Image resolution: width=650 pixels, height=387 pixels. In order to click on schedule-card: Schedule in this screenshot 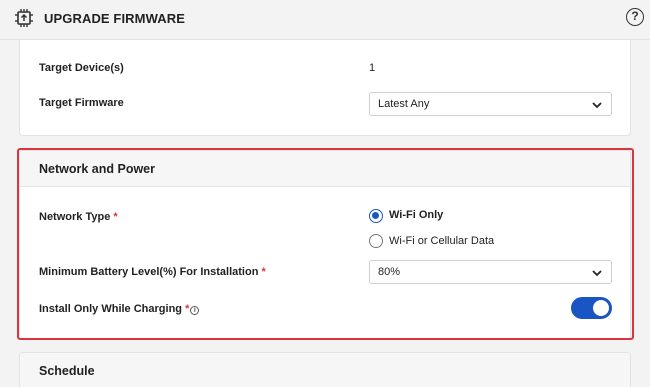, I will do `click(325, 369)`.